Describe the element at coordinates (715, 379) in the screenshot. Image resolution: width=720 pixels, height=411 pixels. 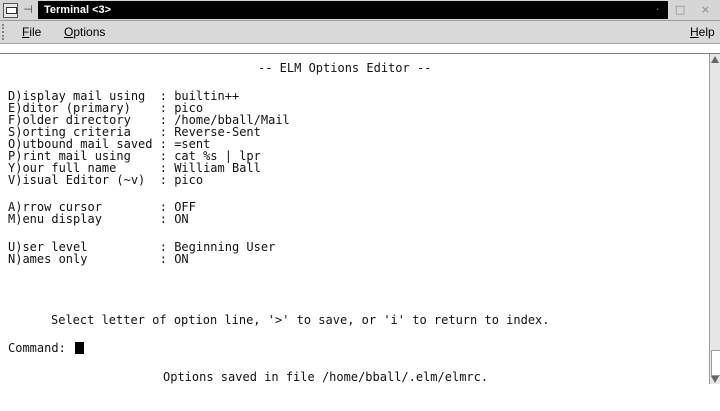
I see `scroll-down-icon` at that location.